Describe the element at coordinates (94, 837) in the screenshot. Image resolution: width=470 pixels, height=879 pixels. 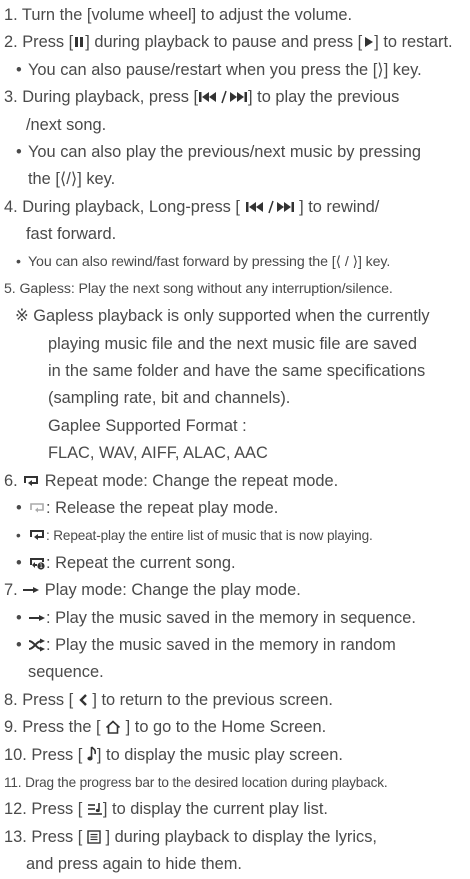
I see `lyrics-icon` at that location.